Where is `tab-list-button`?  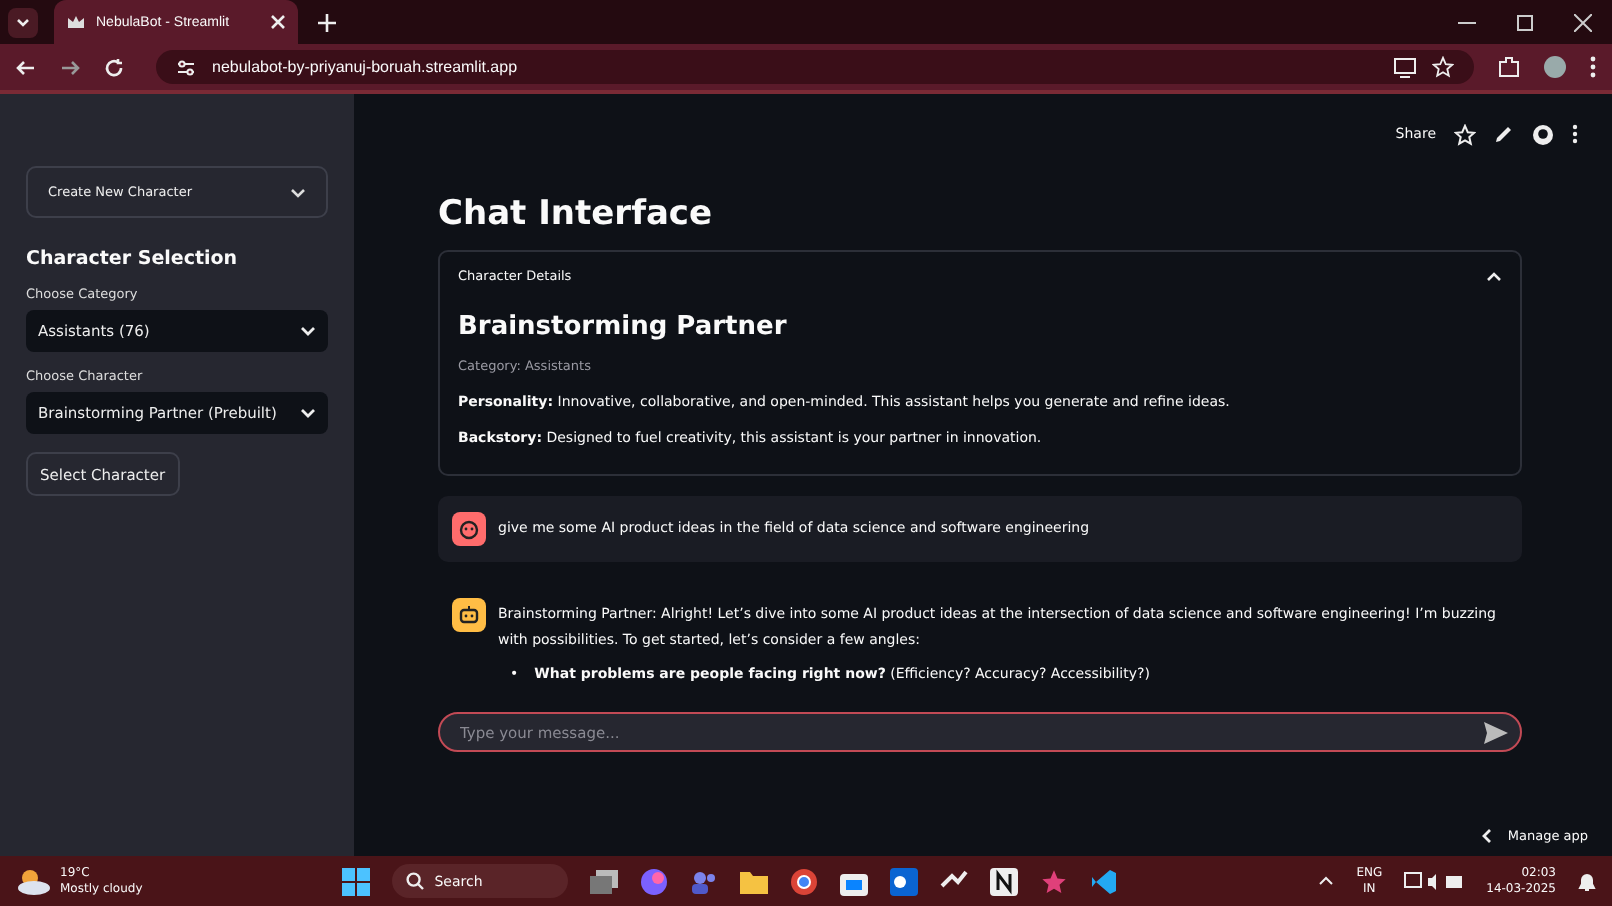
tab-list-button is located at coordinates (23, 22).